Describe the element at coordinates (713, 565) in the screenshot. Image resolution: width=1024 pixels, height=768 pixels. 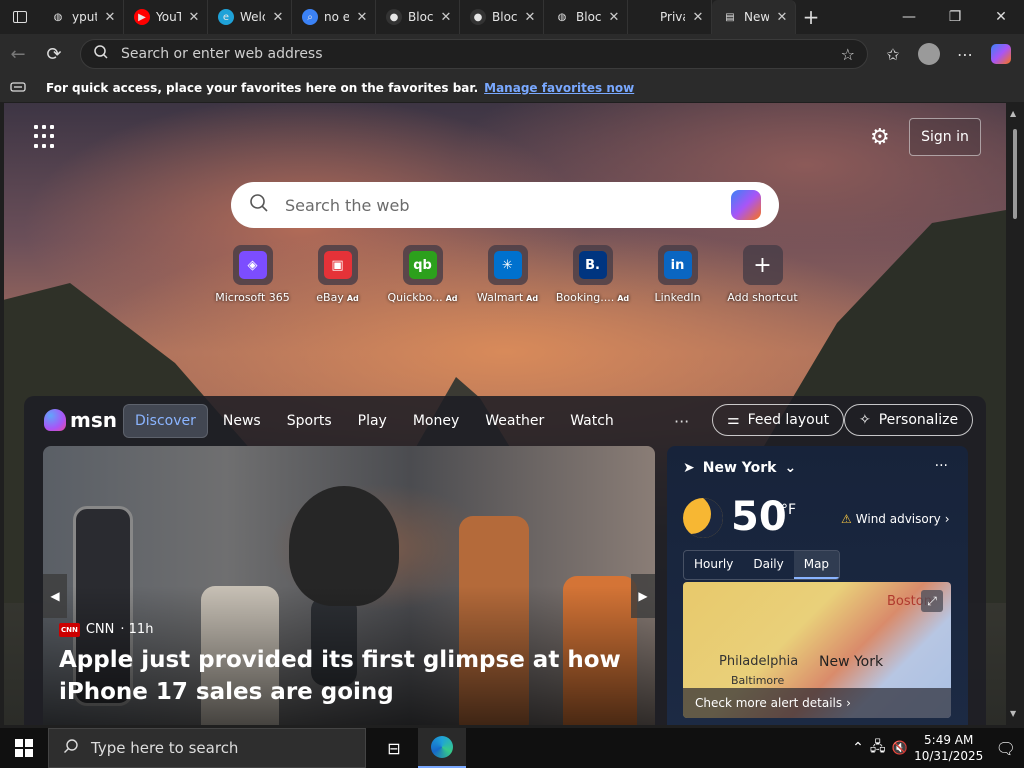
I see `weather-tab-hourly: Hourly` at that location.